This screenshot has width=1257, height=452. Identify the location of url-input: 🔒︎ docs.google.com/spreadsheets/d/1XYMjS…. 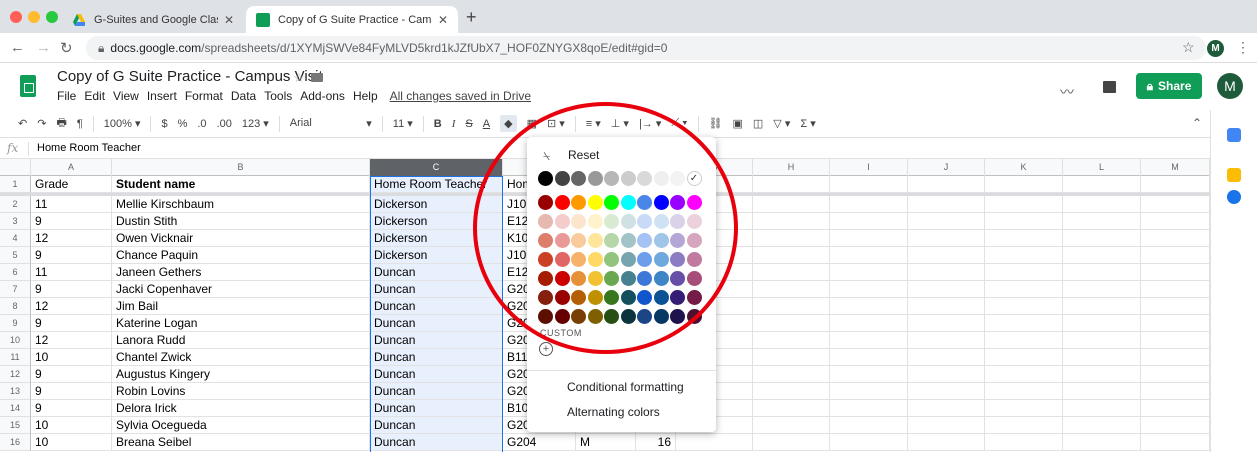
(646, 48).